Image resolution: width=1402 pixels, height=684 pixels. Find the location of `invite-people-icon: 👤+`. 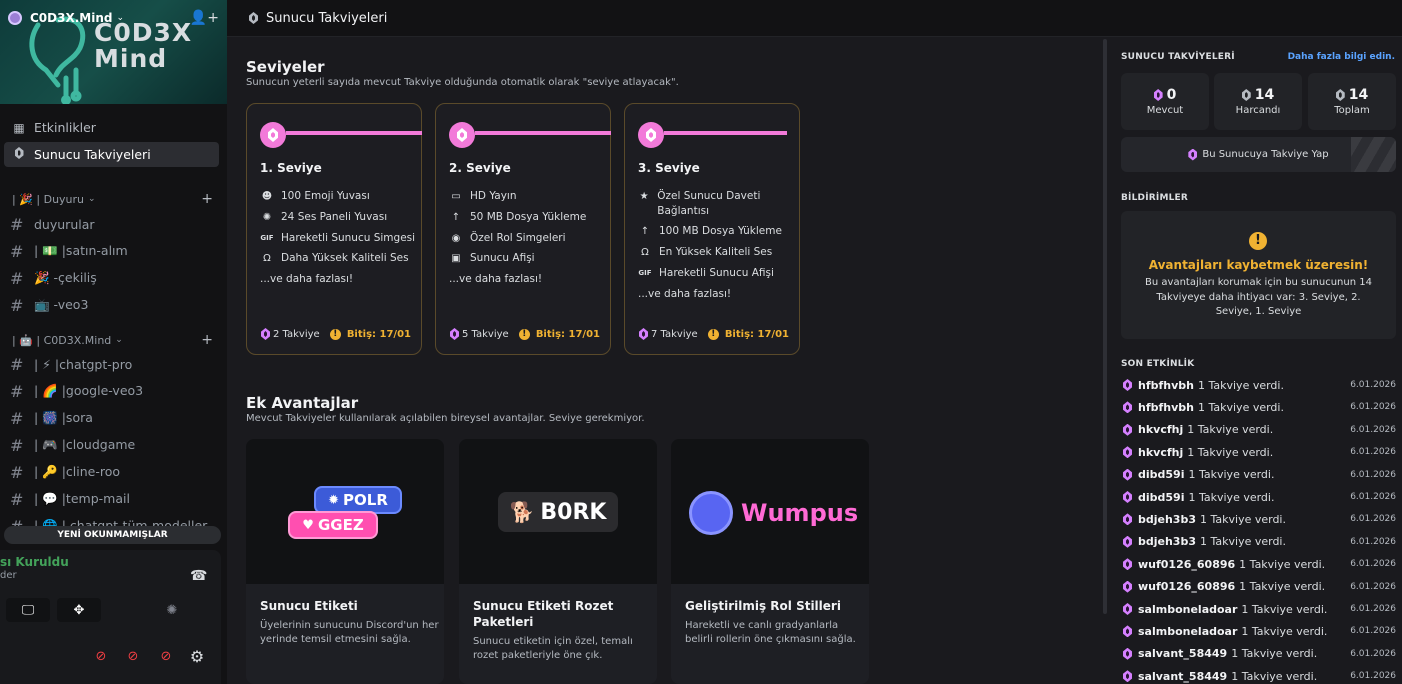

invite-people-icon: 👤+ is located at coordinates (204, 18).